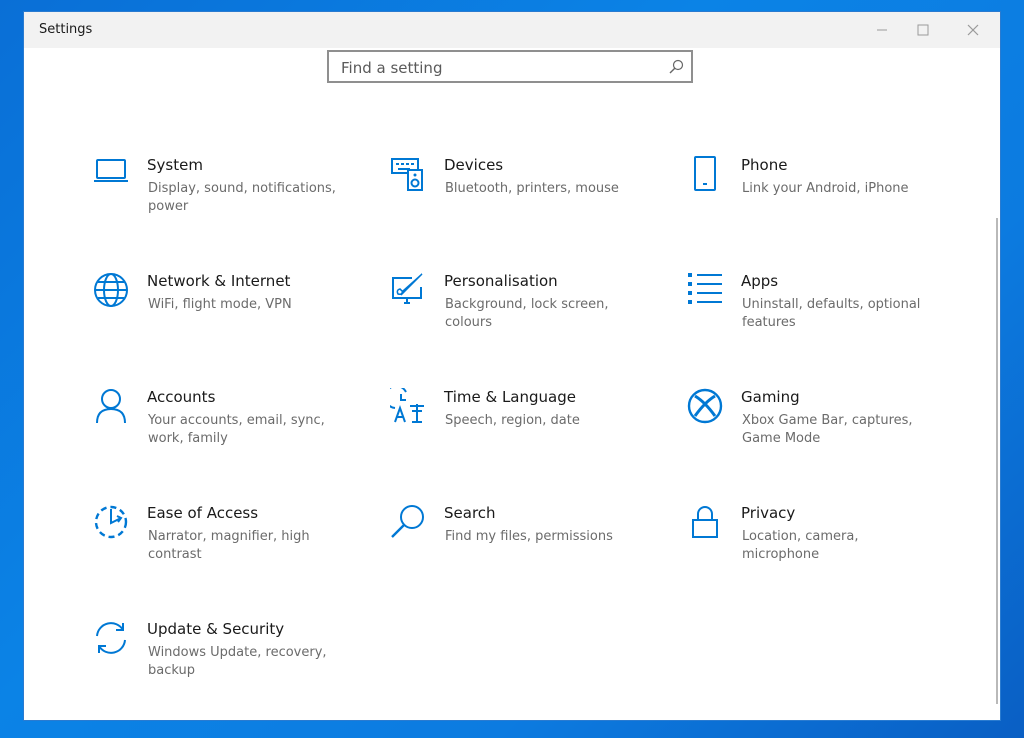 This screenshot has height=738, width=1024. I want to click on tile-title: Accounts, so click(181, 397).